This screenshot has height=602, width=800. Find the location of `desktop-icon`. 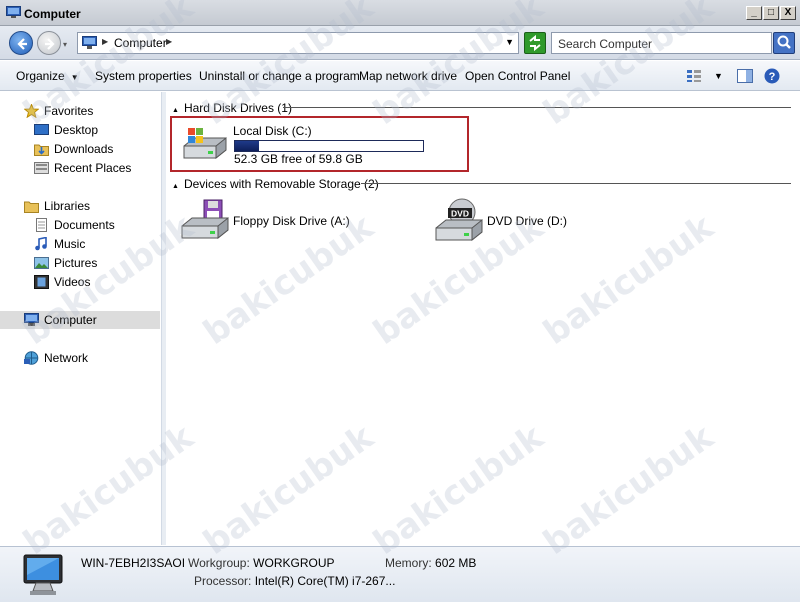

desktop-icon is located at coordinates (41, 129).